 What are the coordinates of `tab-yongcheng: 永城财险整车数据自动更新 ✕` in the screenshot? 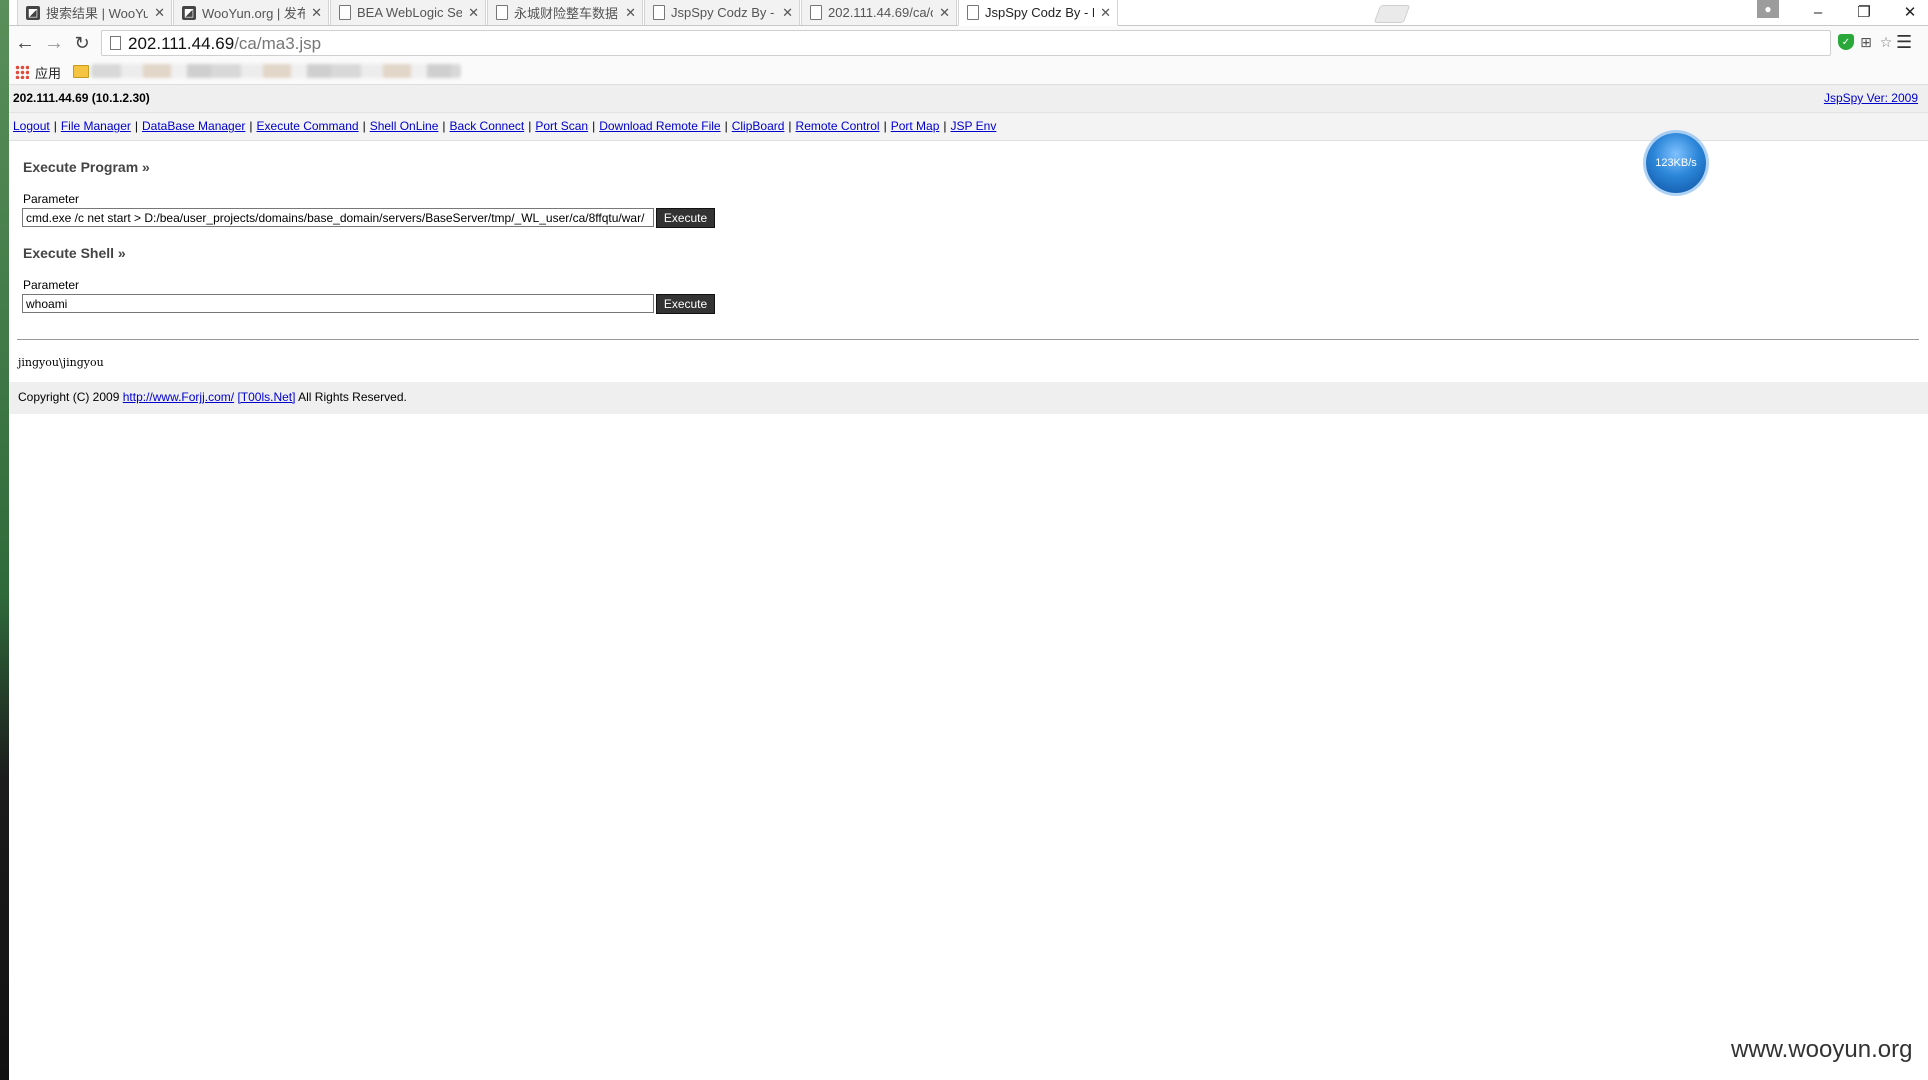 It's located at (565, 12).